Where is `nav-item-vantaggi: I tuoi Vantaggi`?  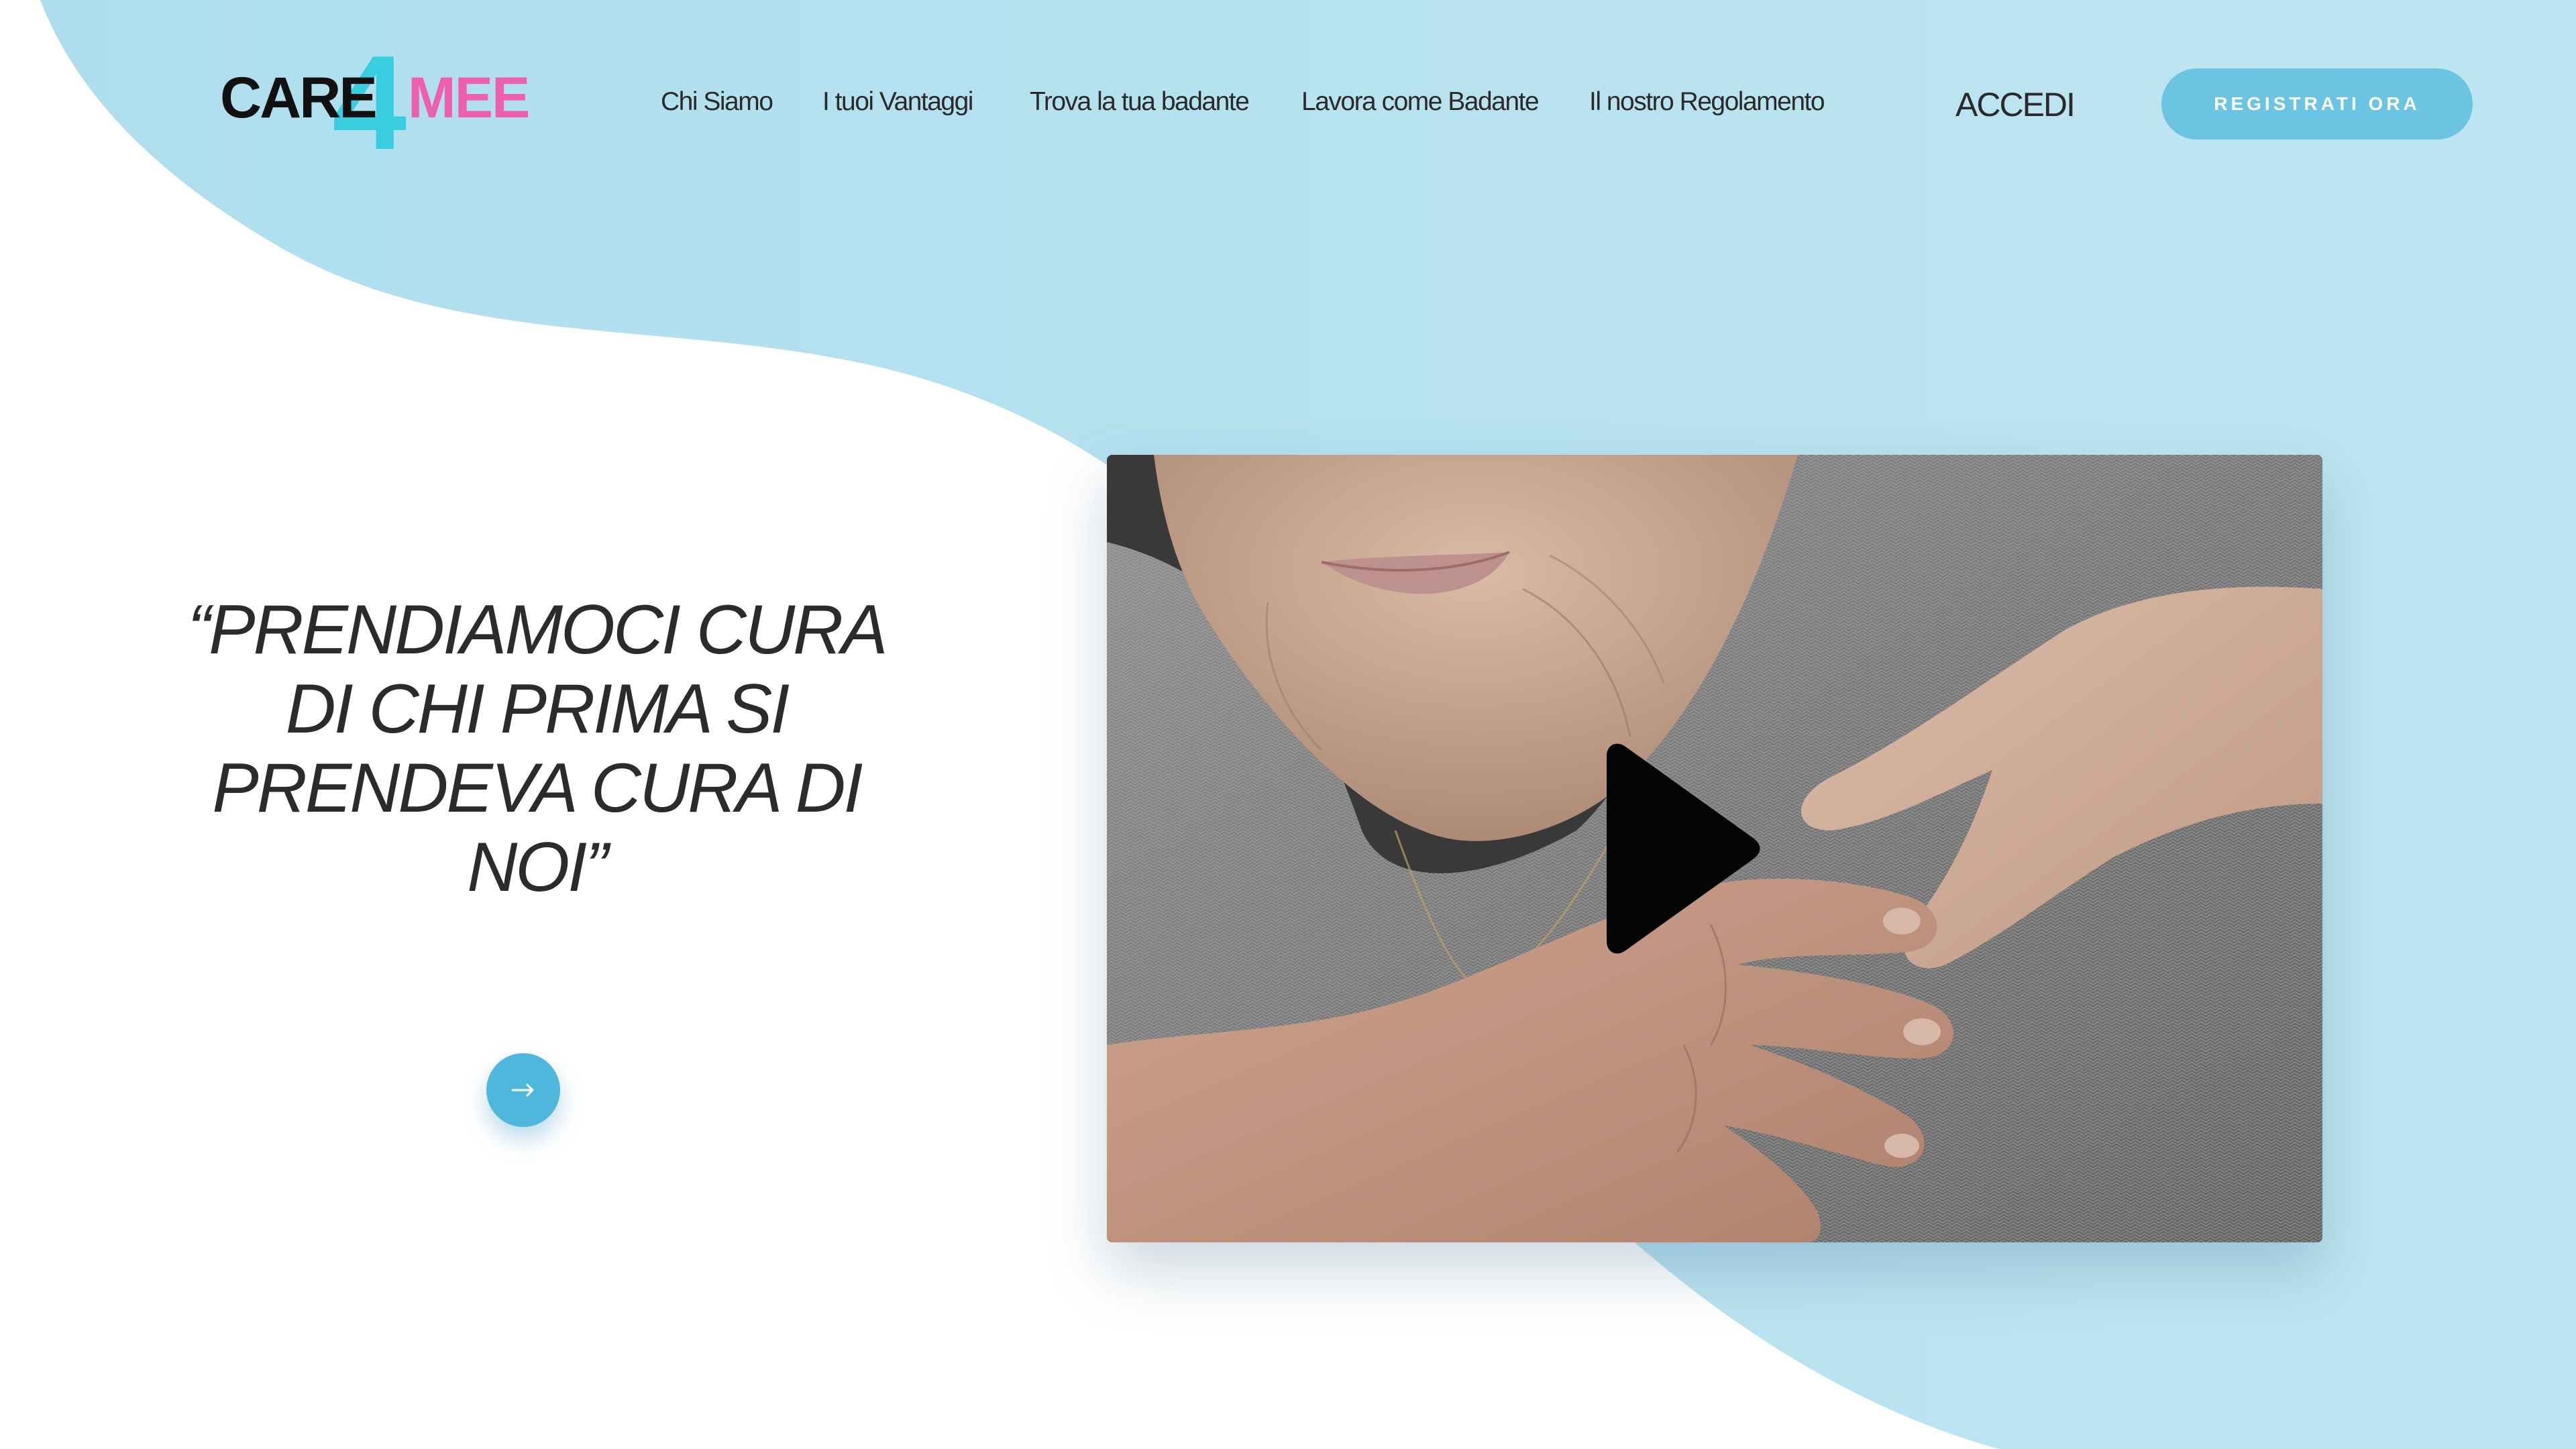 nav-item-vantaggi: I tuoi Vantaggi is located at coordinates (897, 102).